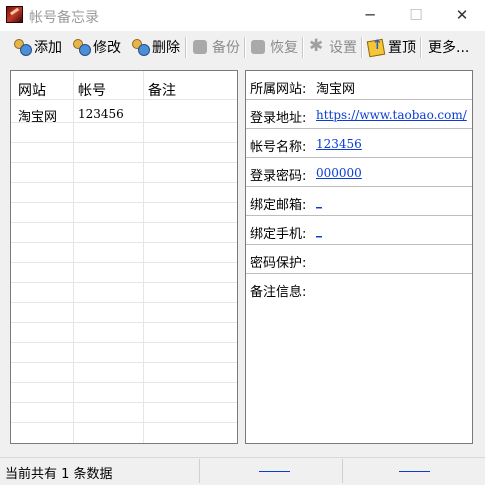  Describe the element at coordinates (278, 234) in the screenshot. I see `detail-label: 绑定手机:` at that location.